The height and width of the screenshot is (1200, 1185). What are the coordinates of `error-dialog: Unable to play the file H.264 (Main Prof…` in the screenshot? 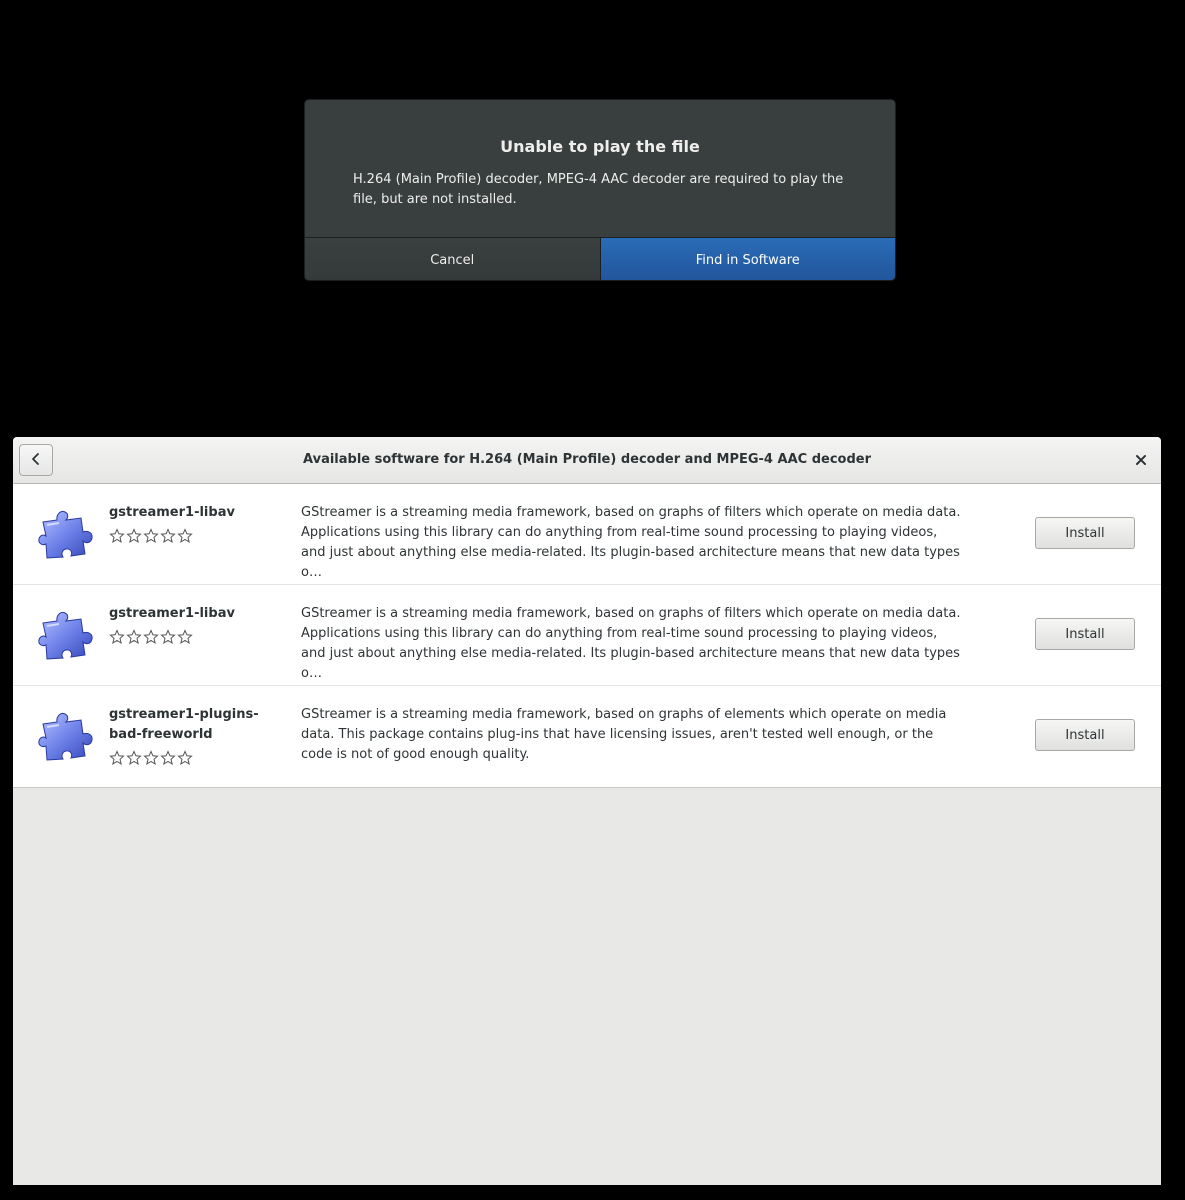 It's located at (600, 190).